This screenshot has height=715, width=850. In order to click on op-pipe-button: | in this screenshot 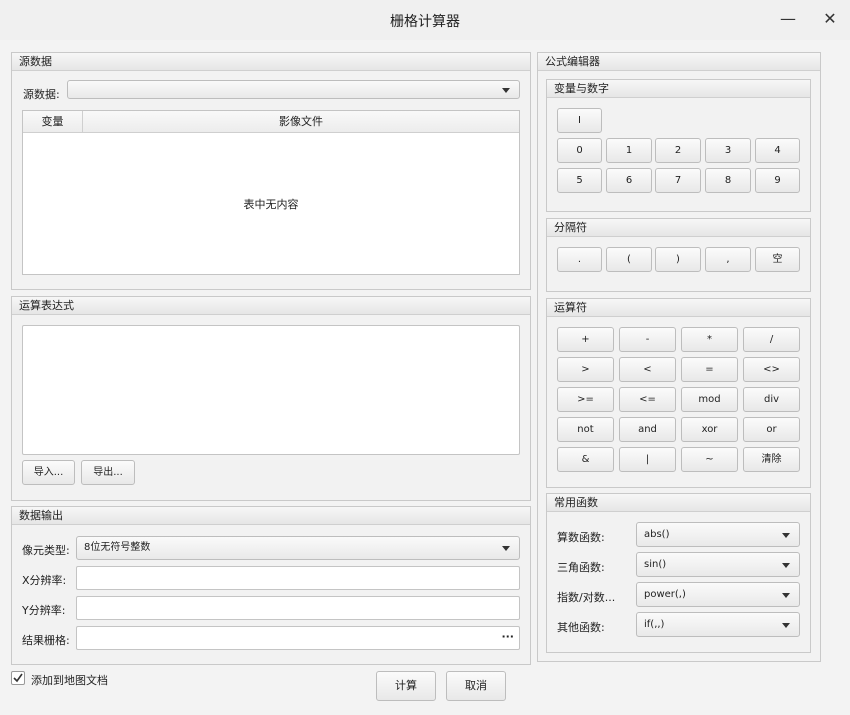, I will do `click(647, 459)`.